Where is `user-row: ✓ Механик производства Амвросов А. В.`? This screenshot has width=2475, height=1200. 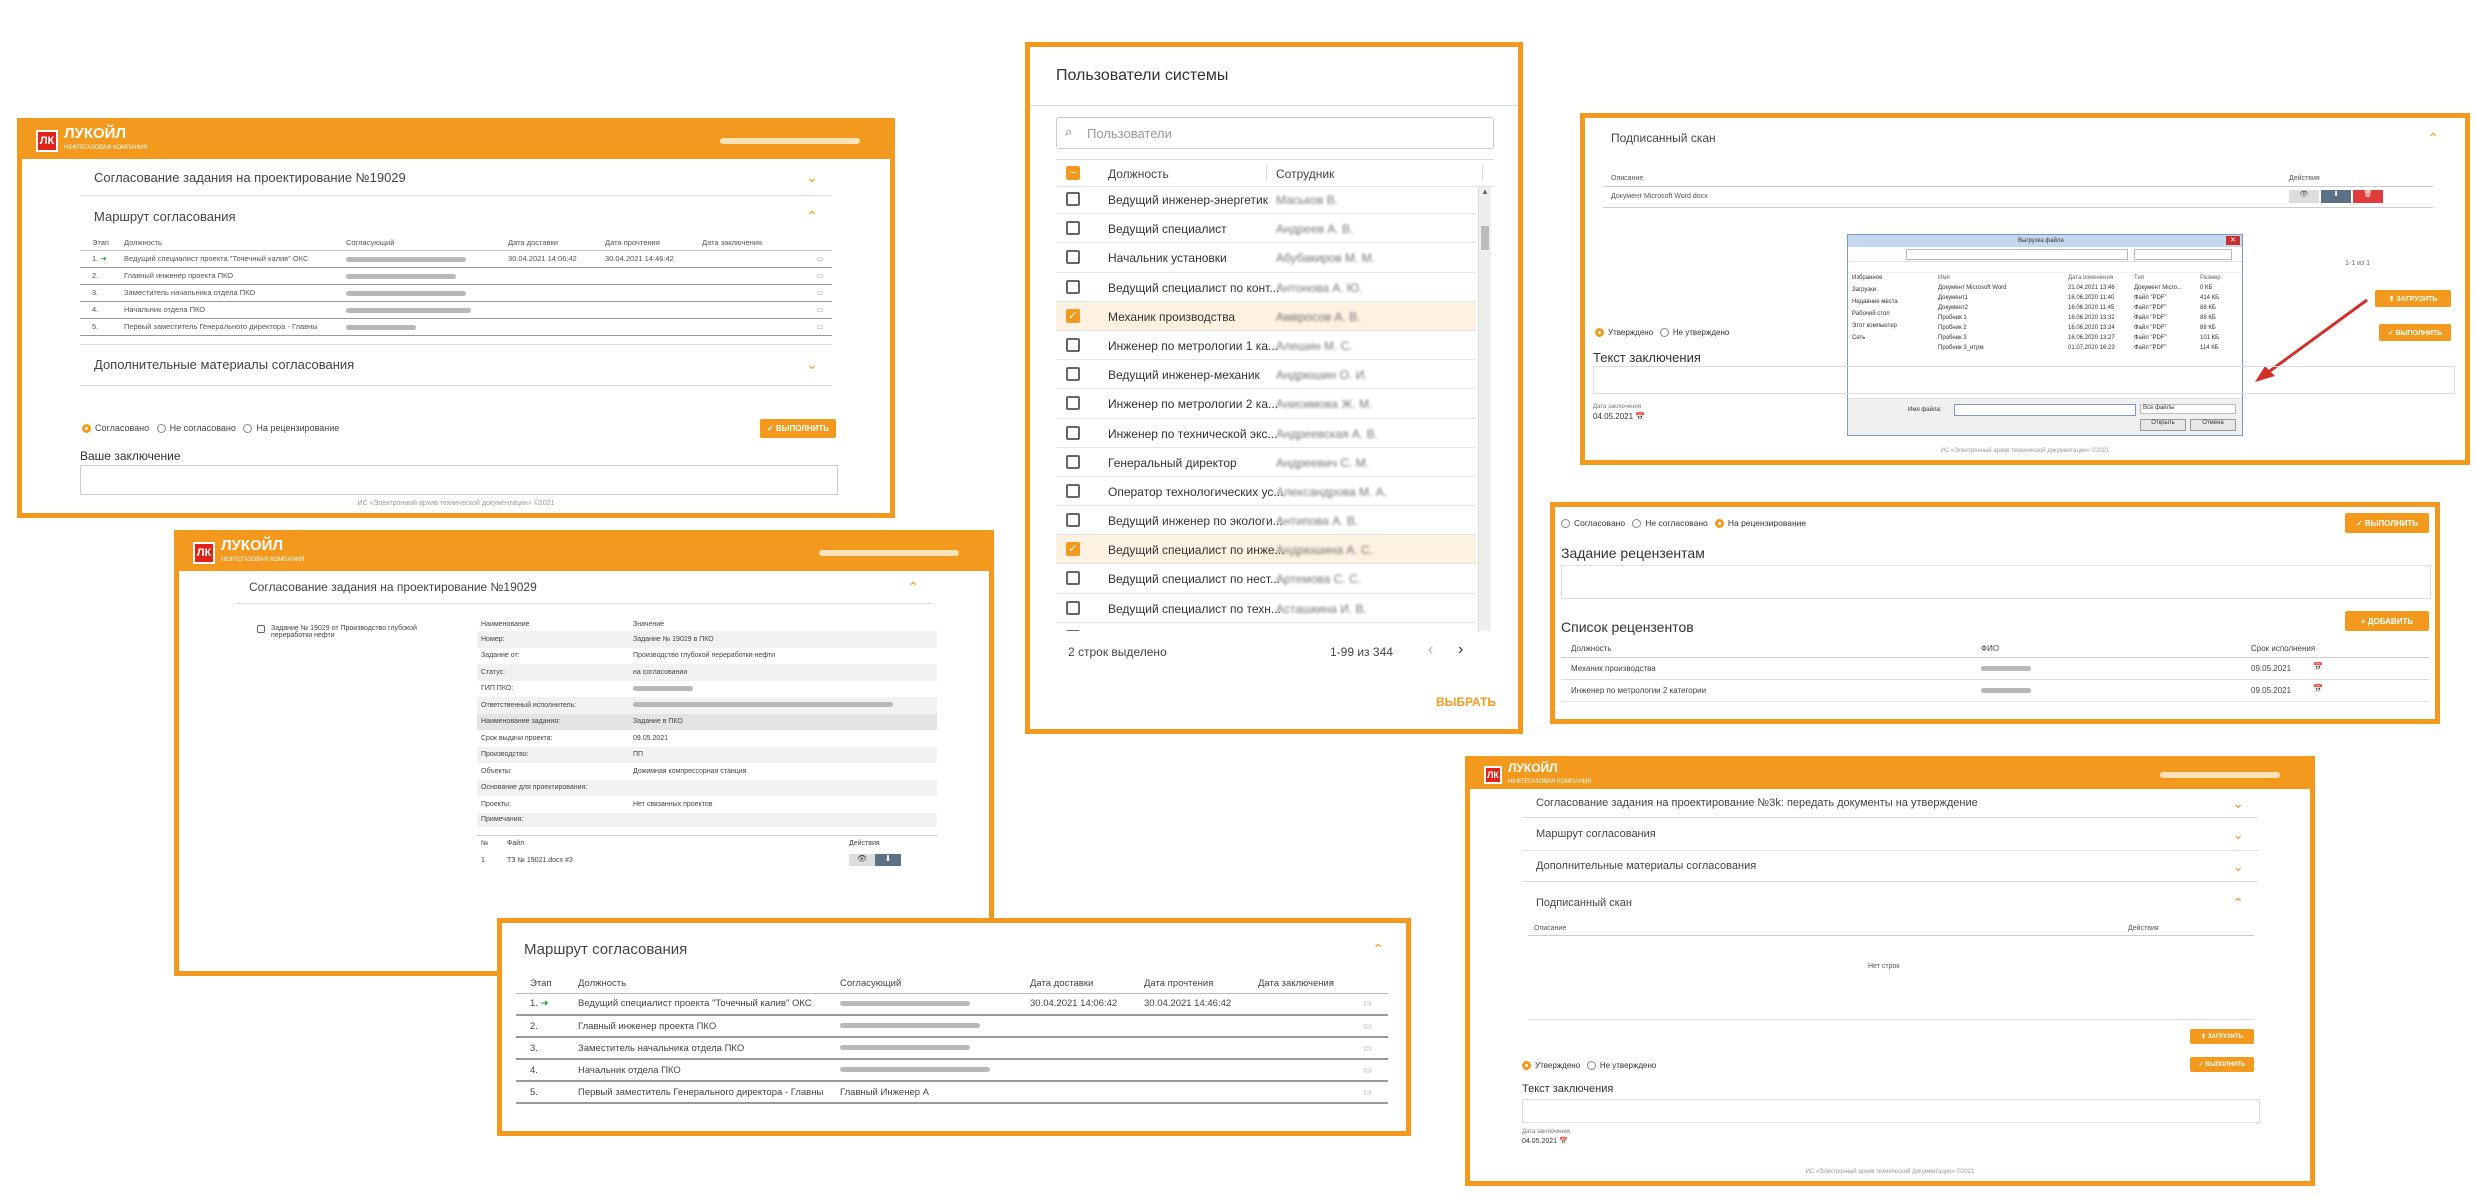
user-row: ✓ Механик производства Амвросов А. В. is located at coordinates (1266, 316).